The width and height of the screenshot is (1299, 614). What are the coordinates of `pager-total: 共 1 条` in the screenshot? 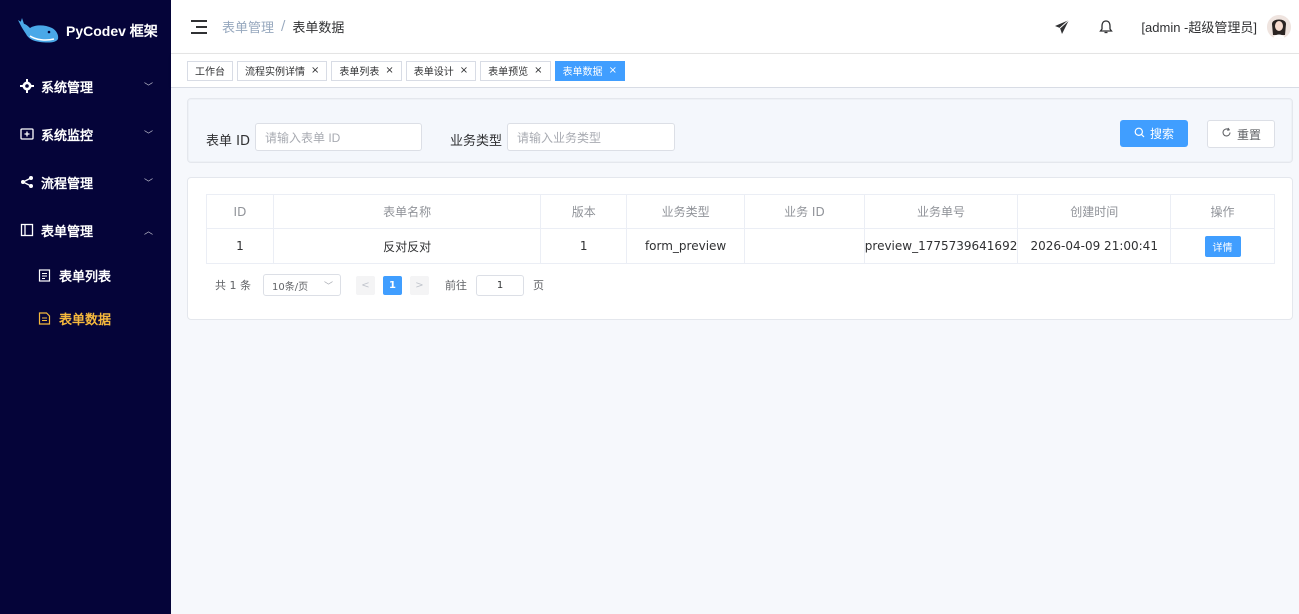 It's located at (233, 285).